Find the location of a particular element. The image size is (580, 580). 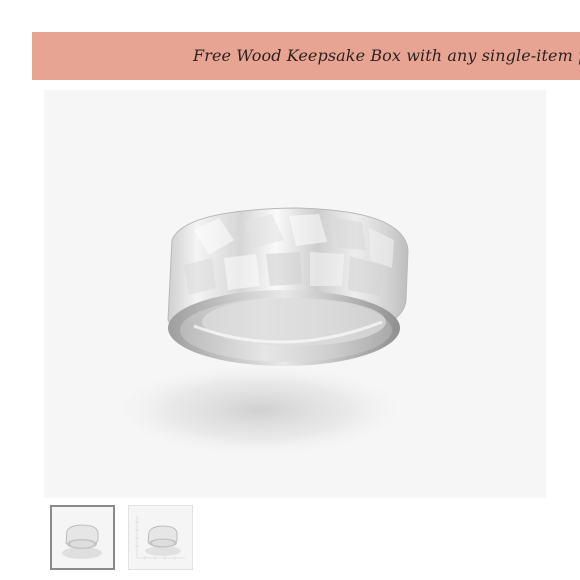

ring-with-ruler-thumbnail-icon is located at coordinates (160, 538).